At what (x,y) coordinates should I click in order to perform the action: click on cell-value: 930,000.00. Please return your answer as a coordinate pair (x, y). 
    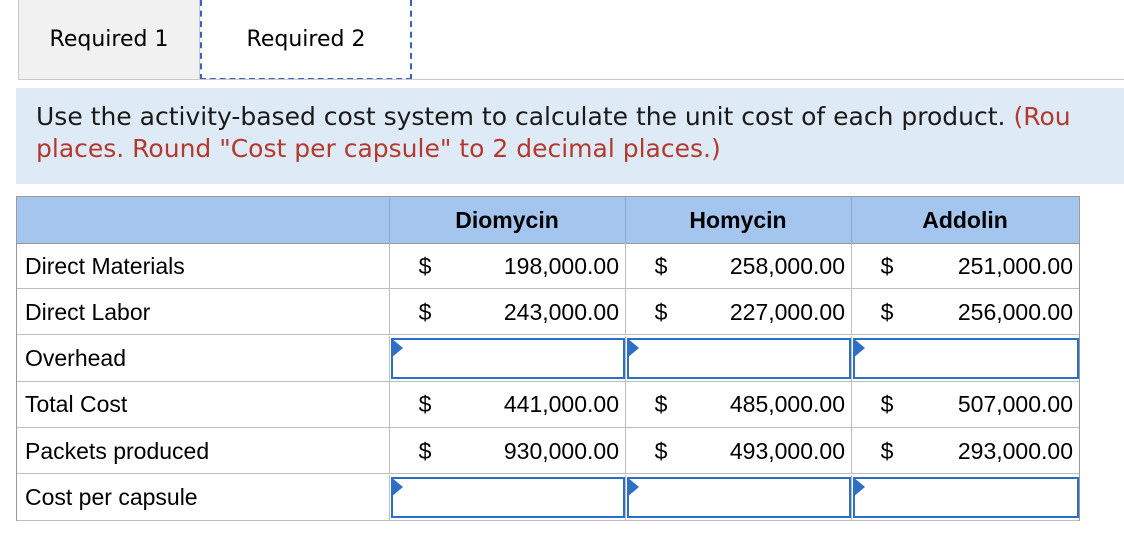
    Looking at the image, I should click on (561, 450).